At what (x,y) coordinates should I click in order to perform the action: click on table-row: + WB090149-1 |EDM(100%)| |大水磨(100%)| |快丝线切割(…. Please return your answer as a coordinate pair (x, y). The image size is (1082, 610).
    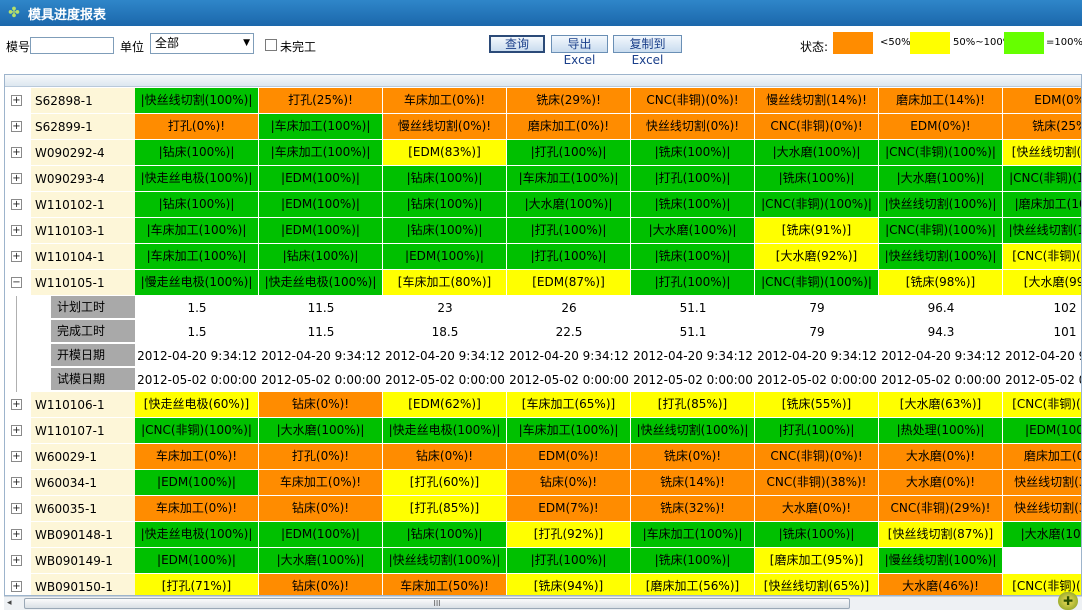
    Looking at the image, I should click on (543, 561).